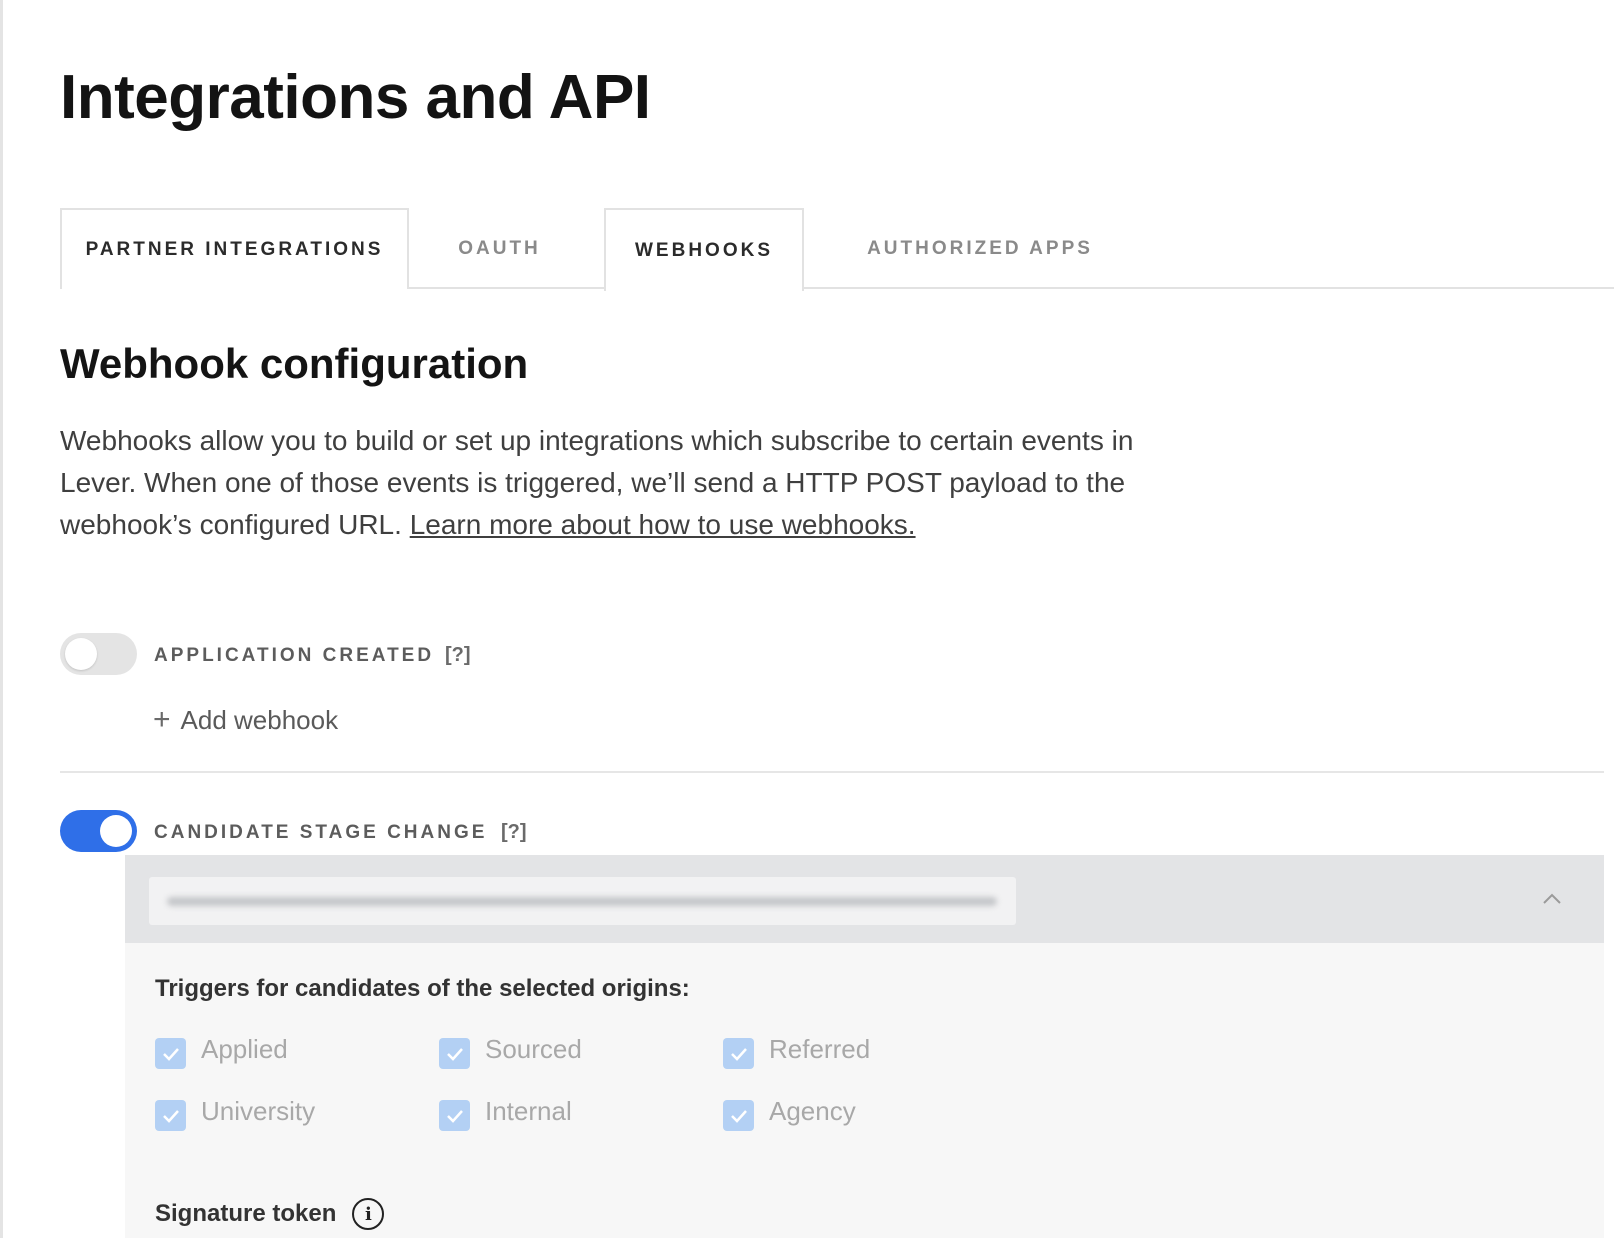  Describe the element at coordinates (98, 831) in the screenshot. I see `candidate-stage-change-toggle` at that location.